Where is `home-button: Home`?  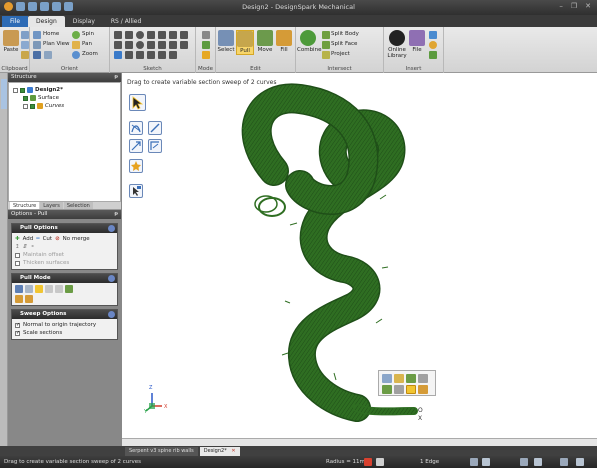 home-button: Home is located at coordinates (51, 34).